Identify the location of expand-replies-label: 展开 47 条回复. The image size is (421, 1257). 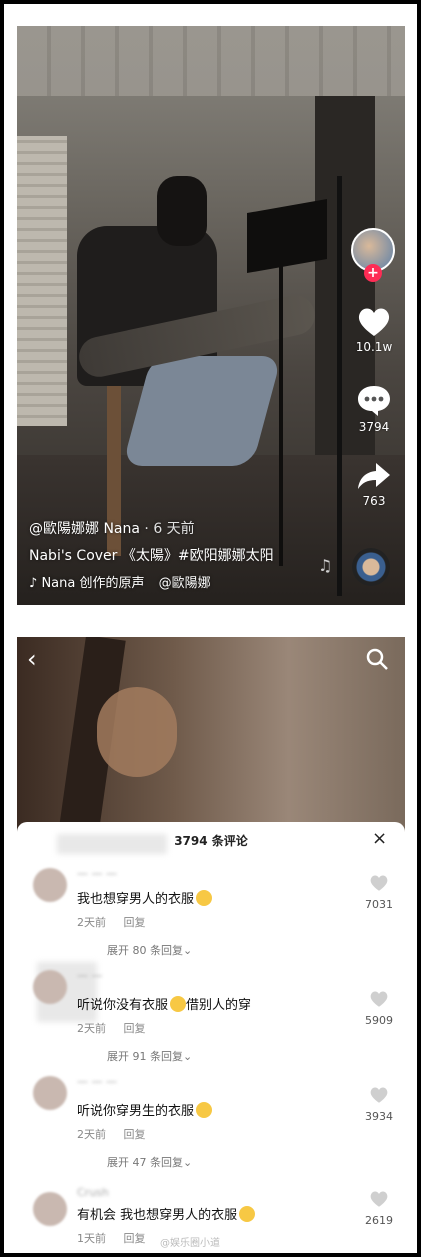
(145, 1162).